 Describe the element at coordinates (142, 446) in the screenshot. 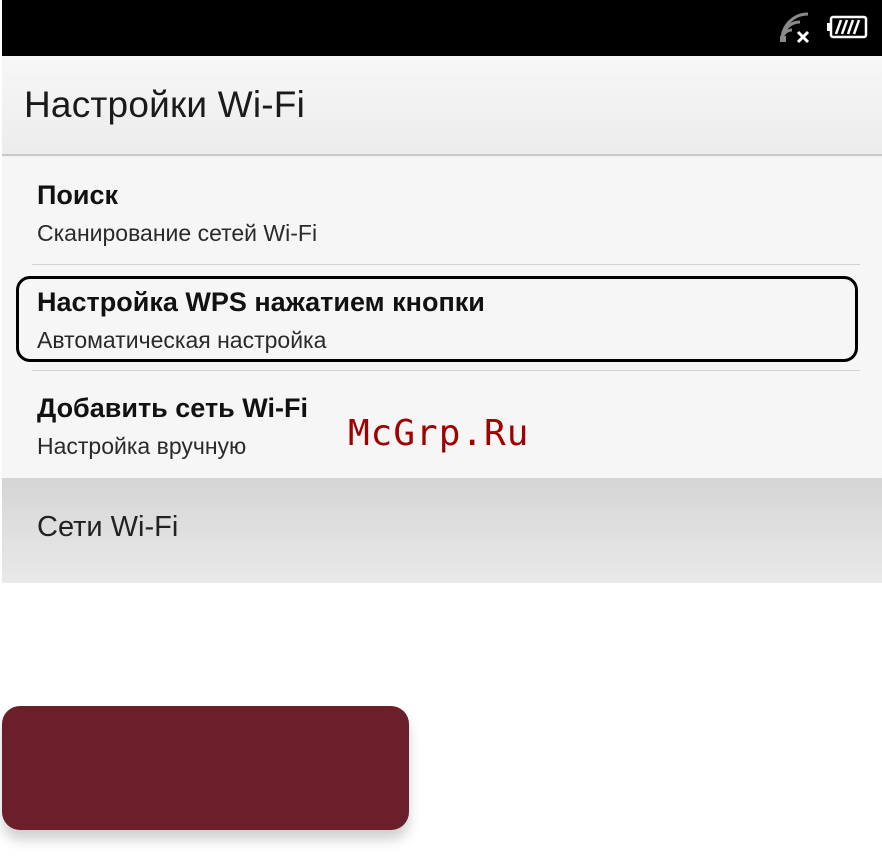

I see `list-item-subtitle: Настройка вручную` at that location.